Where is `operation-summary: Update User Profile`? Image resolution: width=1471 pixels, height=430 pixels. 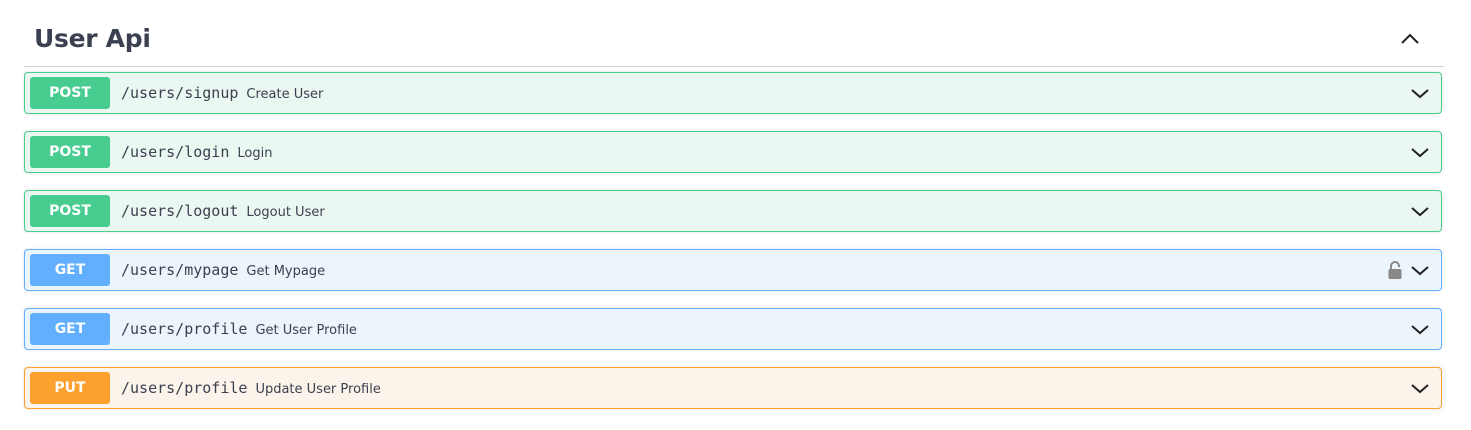 operation-summary: Update User Profile is located at coordinates (318, 389).